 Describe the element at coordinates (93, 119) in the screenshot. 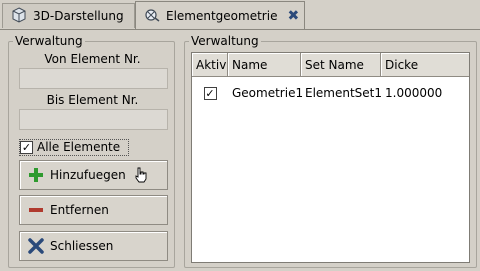

I see `to-element-field` at that location.